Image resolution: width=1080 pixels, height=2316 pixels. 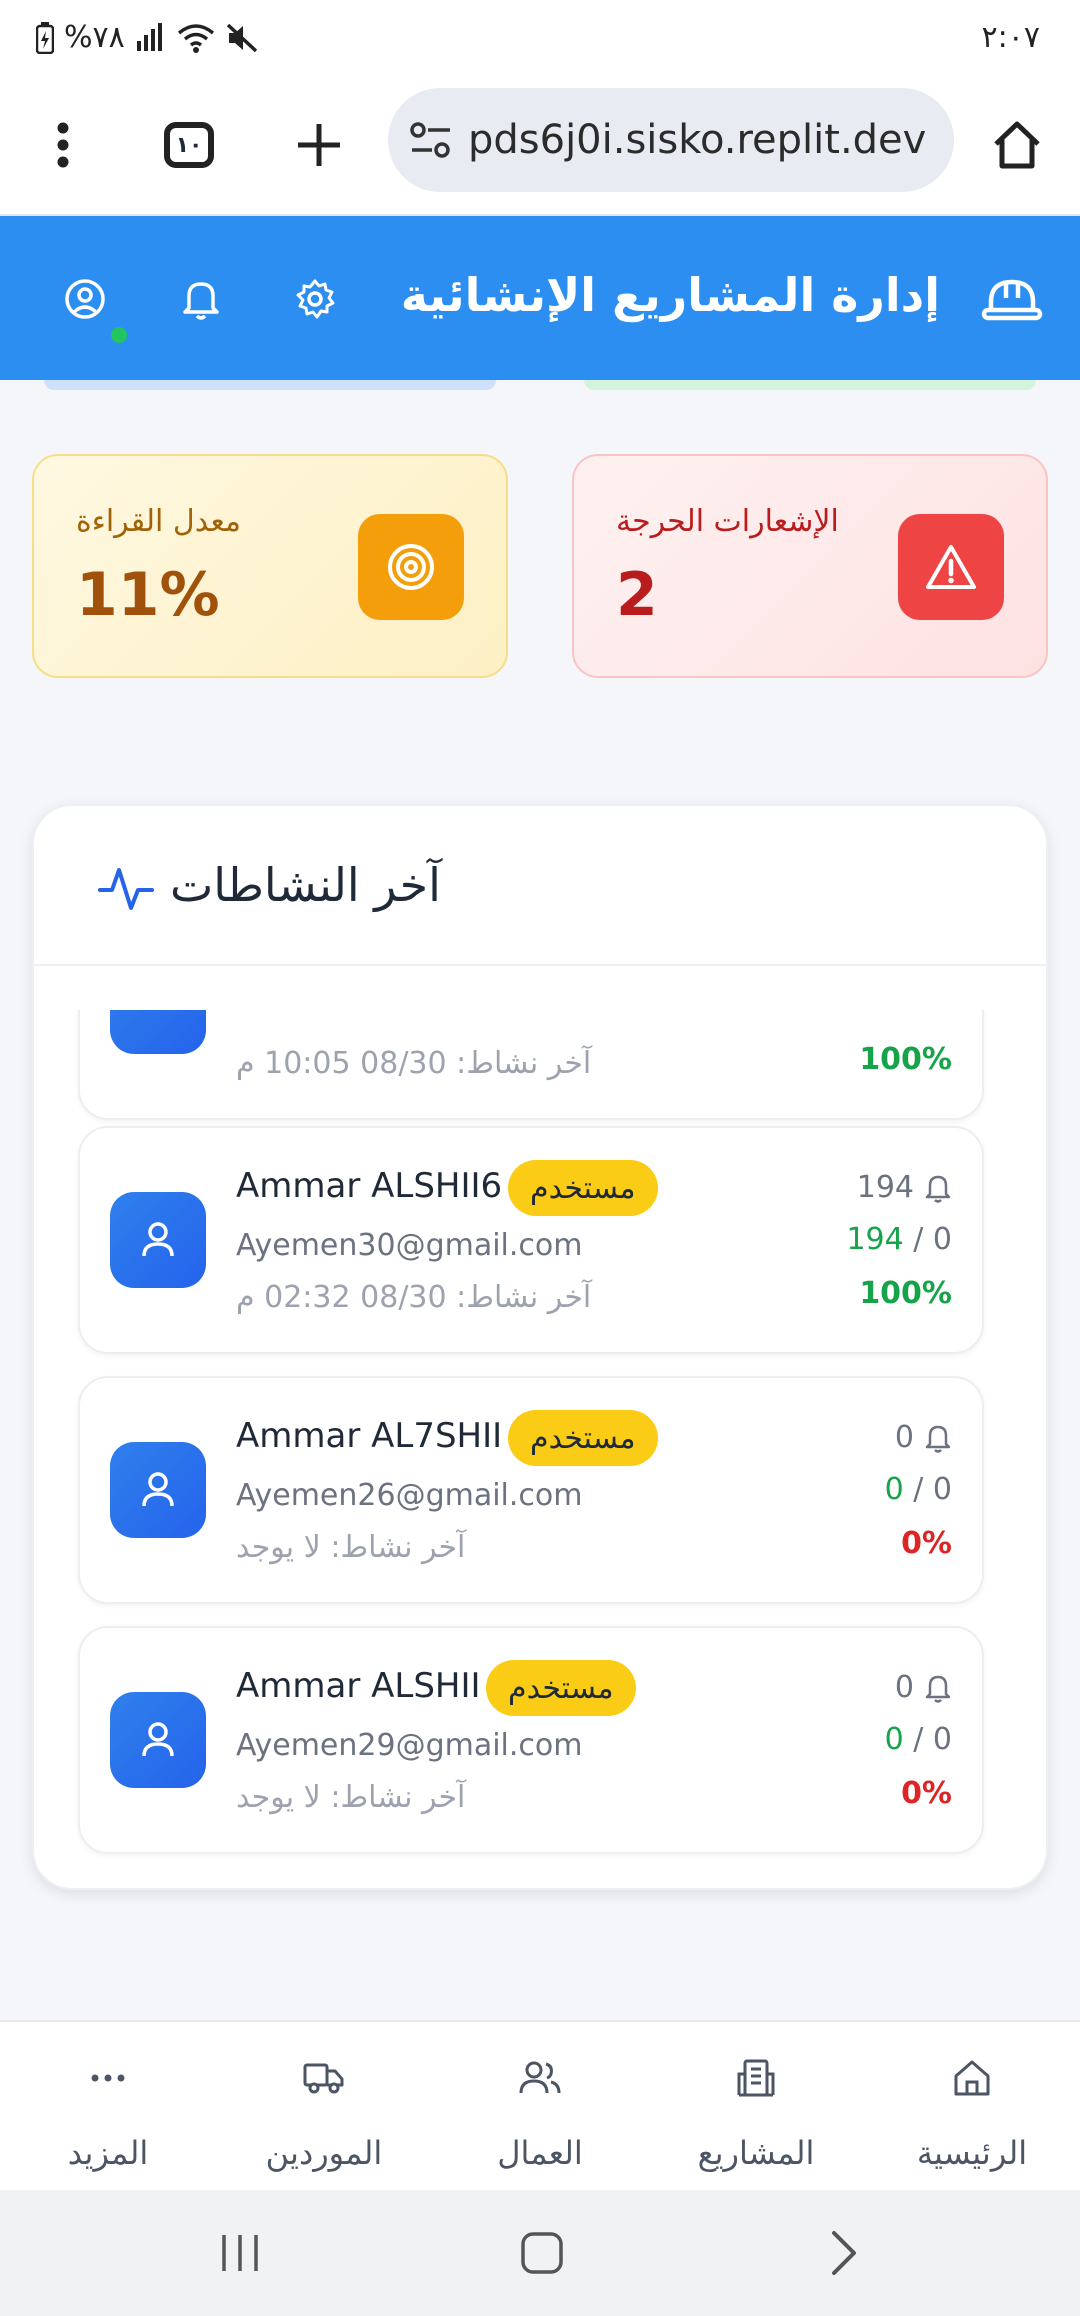 What do you see at coordinates (108, 2078) in the screenshot?
I see `more-dots-icon` at bounding box center [108, 2078].